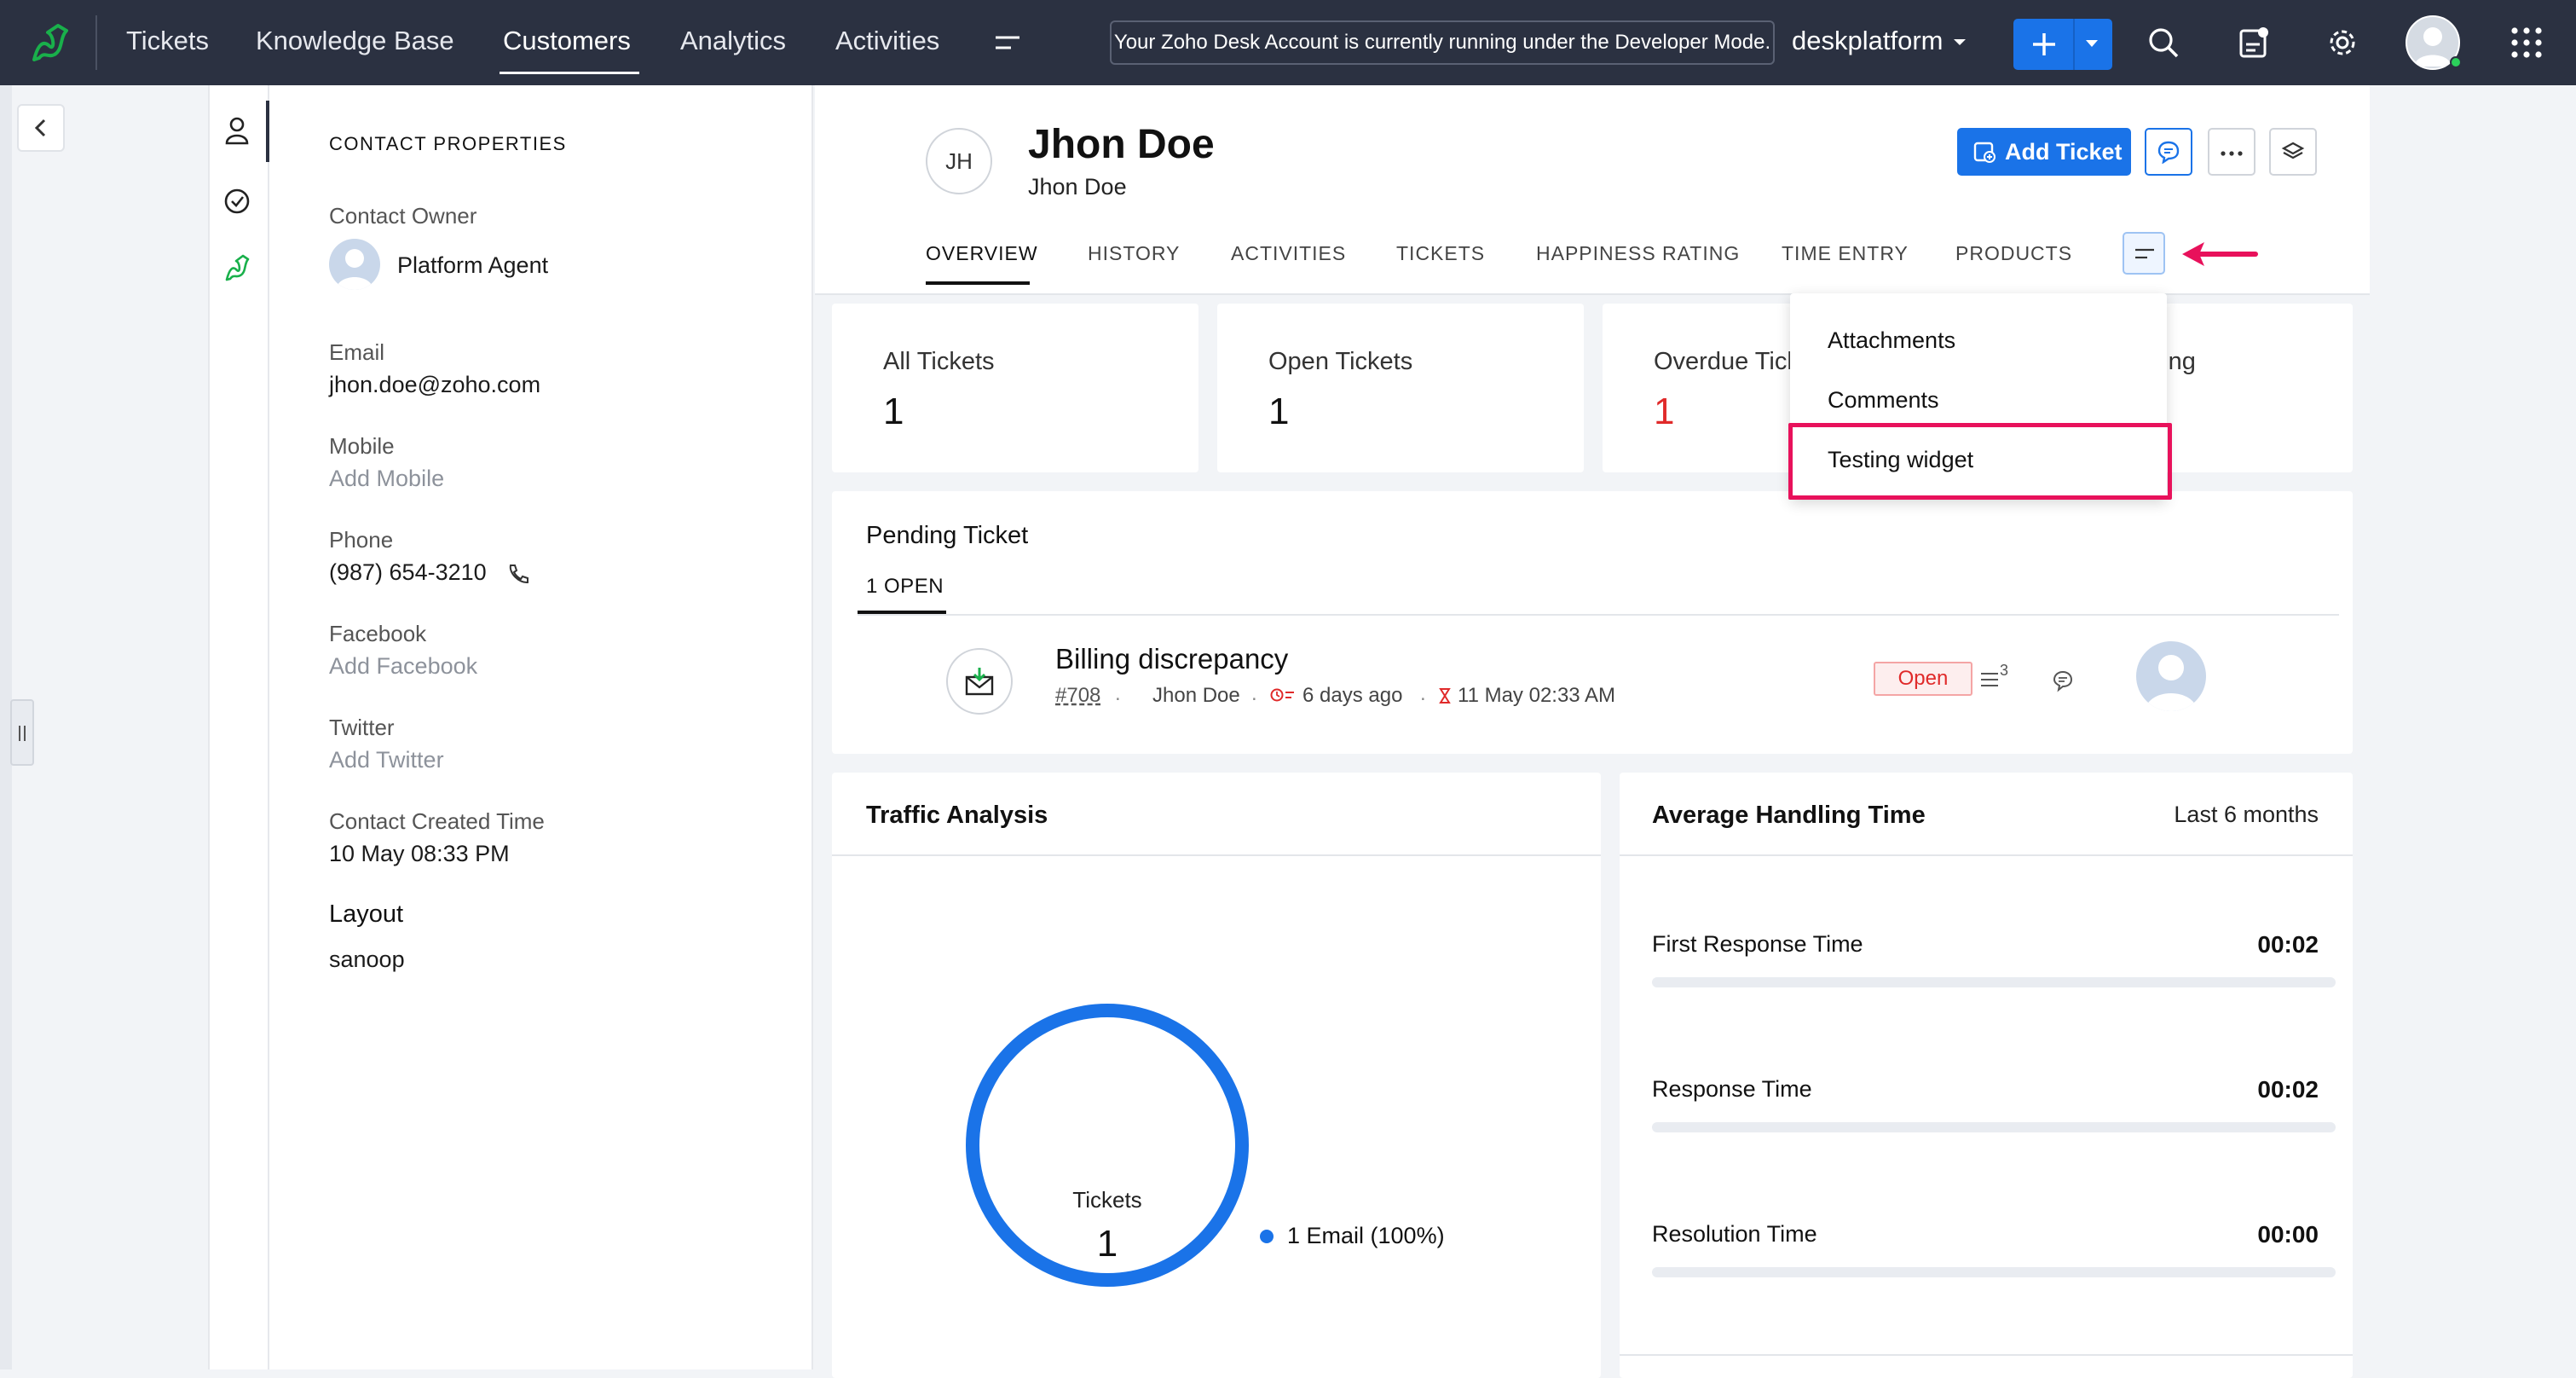 The width and height of the screenshot is (2576, 1378). I want to click on layers-button, so click(2293, 152).